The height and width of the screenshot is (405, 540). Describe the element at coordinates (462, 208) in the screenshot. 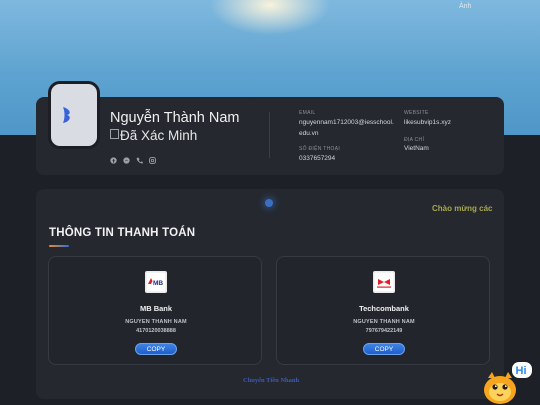

I see `greeting-marquee: Chào mừng các` at that location.